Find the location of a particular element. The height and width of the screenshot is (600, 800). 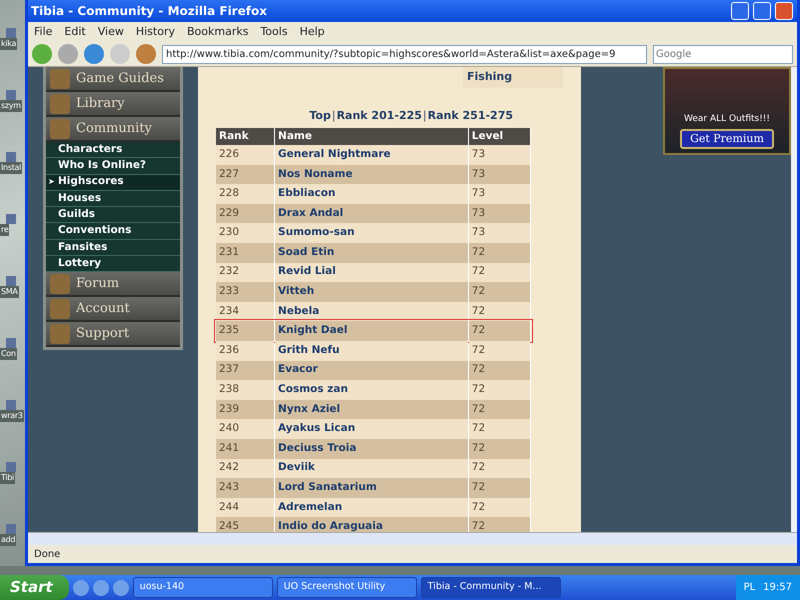

menu-item: Bookmarks is located at coordinates (217, 32).